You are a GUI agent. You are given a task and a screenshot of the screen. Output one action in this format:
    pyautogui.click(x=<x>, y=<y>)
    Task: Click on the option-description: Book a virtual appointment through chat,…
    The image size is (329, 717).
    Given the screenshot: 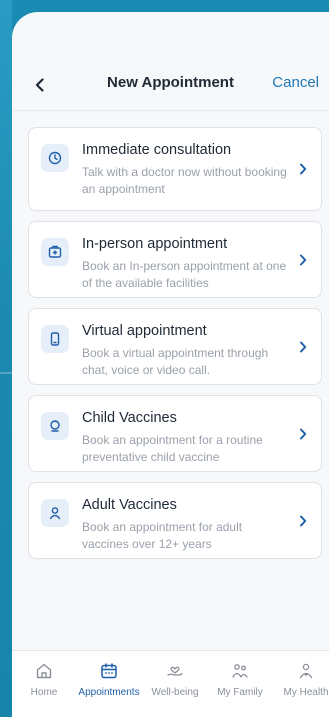 What is the action you would take?
    pyautogui.click(x=175, y=361)
    